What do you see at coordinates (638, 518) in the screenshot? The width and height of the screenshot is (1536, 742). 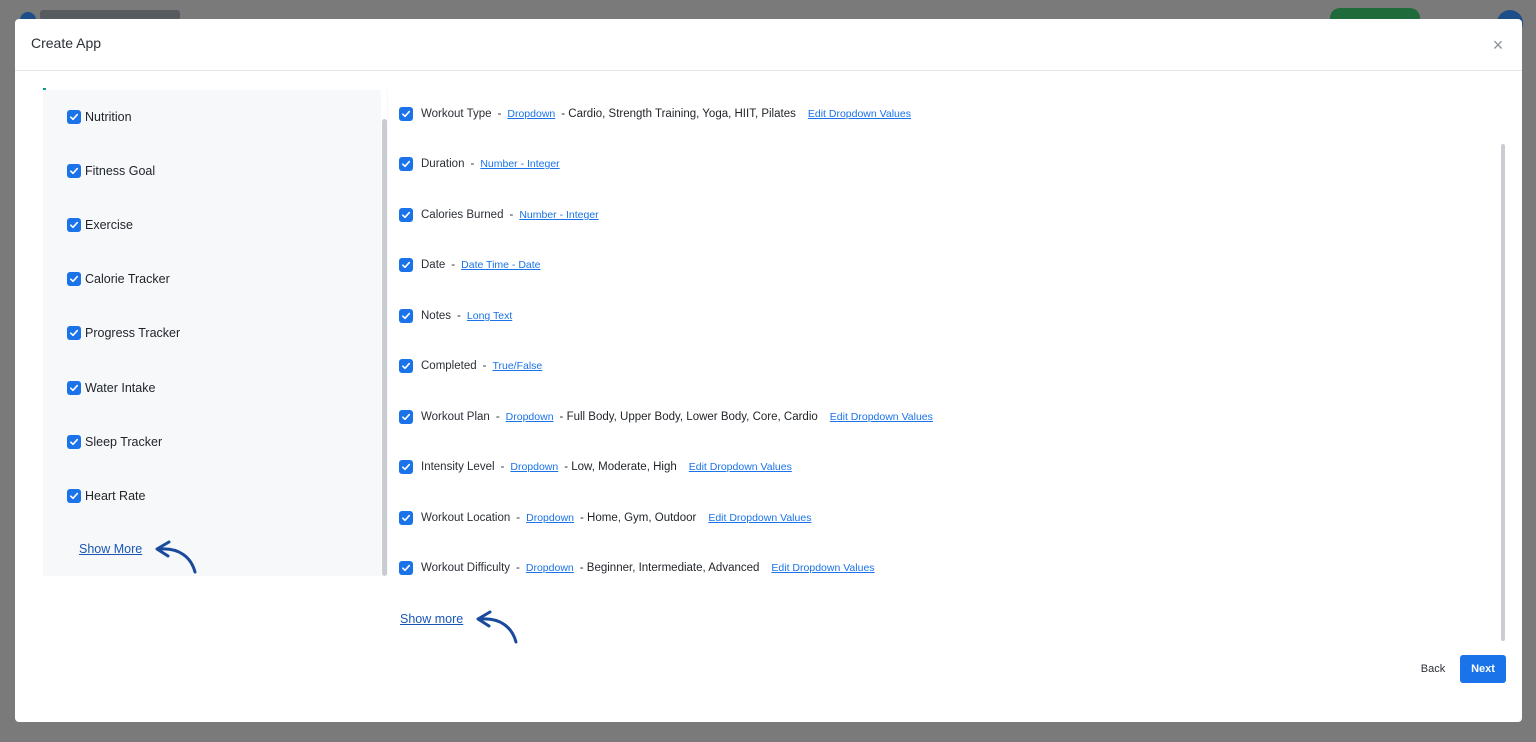 I see `field-dropdown-values: - Home, Gym, Outdoor` at bounding box center [638, 518].